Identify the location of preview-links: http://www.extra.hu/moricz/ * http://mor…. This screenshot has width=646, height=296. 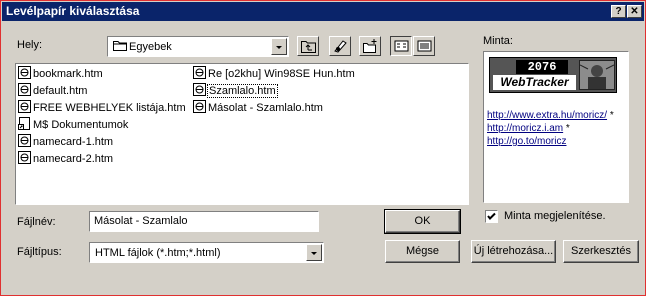
(550, 128).